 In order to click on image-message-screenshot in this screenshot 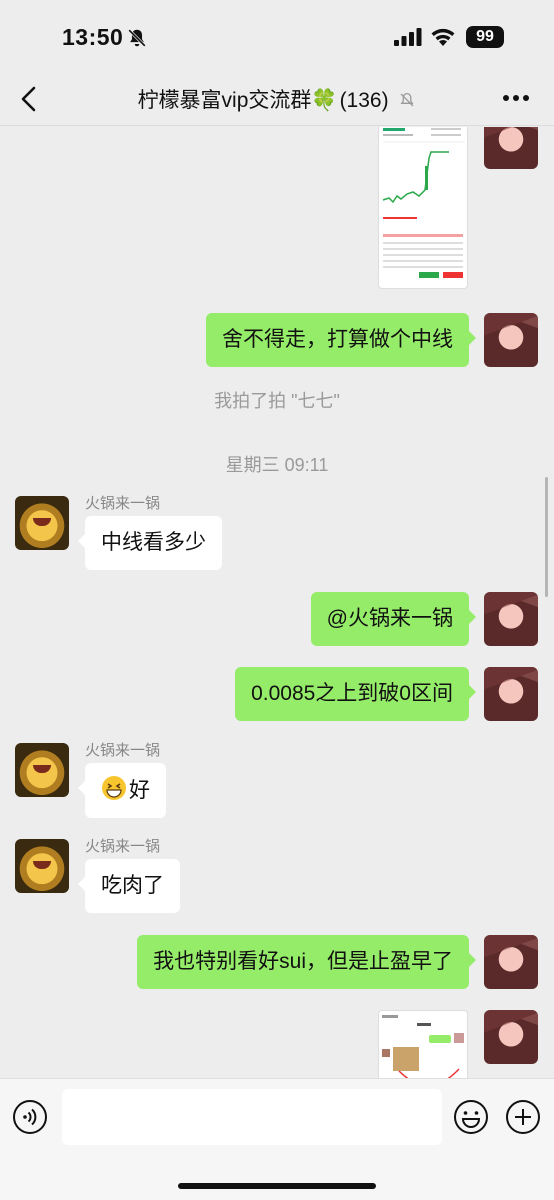, I will do `click(423, 1044)`.